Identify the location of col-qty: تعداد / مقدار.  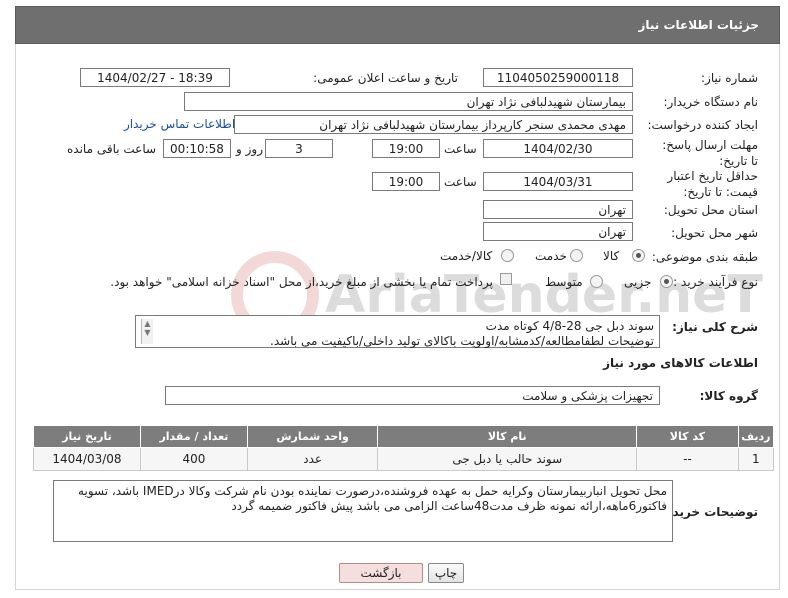
(193, 436).